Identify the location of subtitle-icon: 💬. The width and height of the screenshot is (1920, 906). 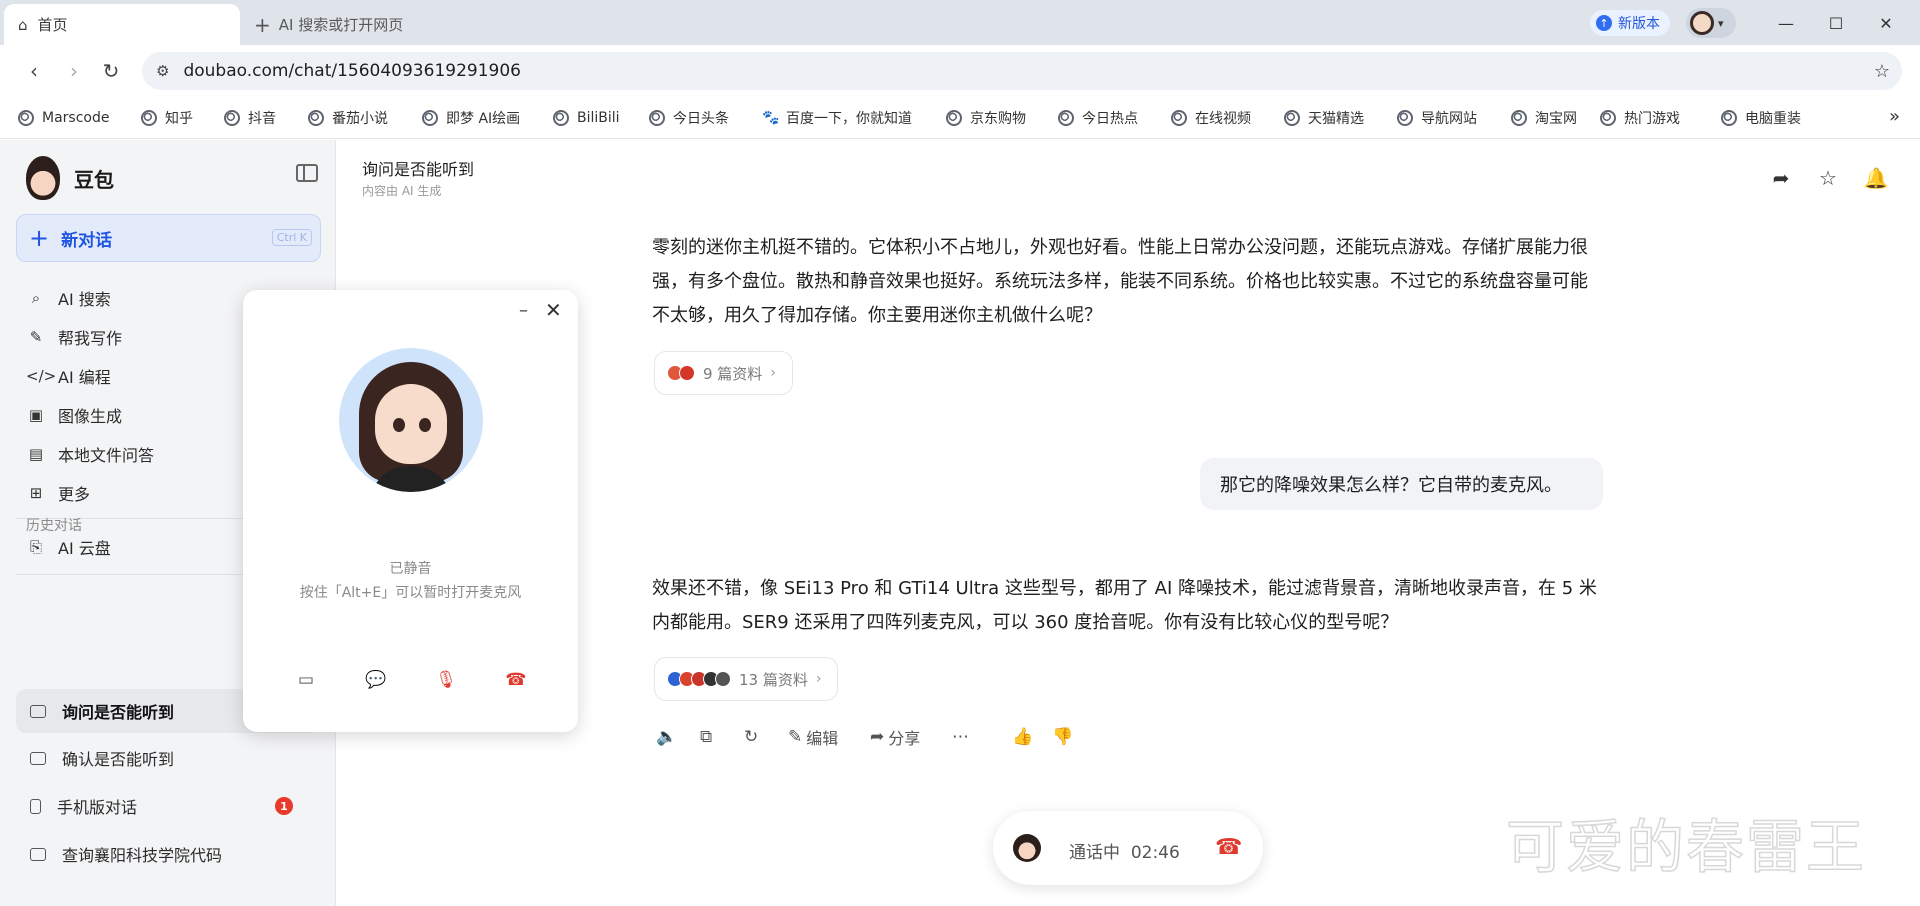
(376, 680).